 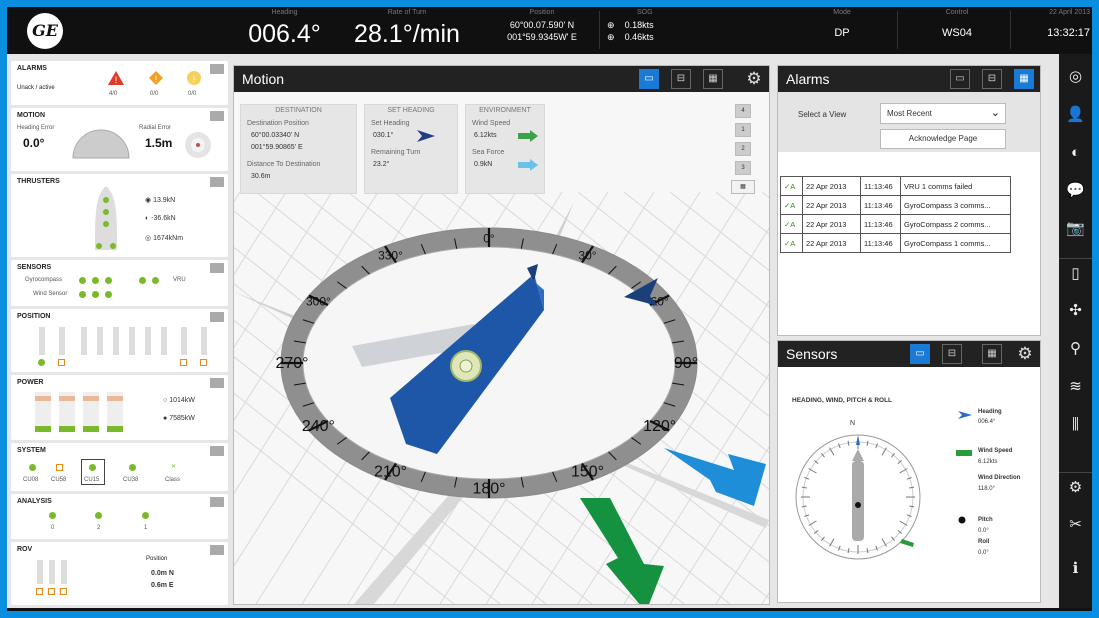 What do you see at coordinates (119, 516) in the screenshot?
I see `analysis-summary: ANALYSIS 0 2 1` at bounding box center [119, 516].